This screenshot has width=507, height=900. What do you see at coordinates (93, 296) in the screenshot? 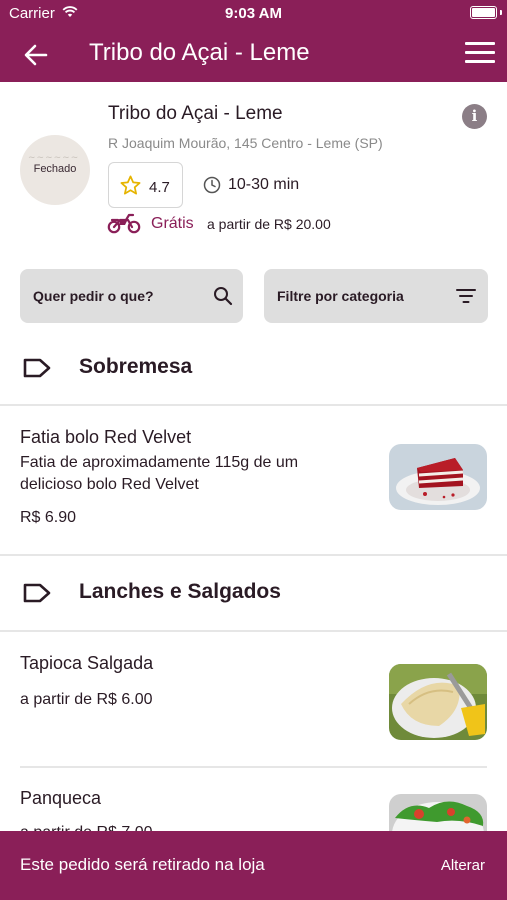
I see `search-placeholder: Quer pedir o que?` at bounding box center [93, 296].